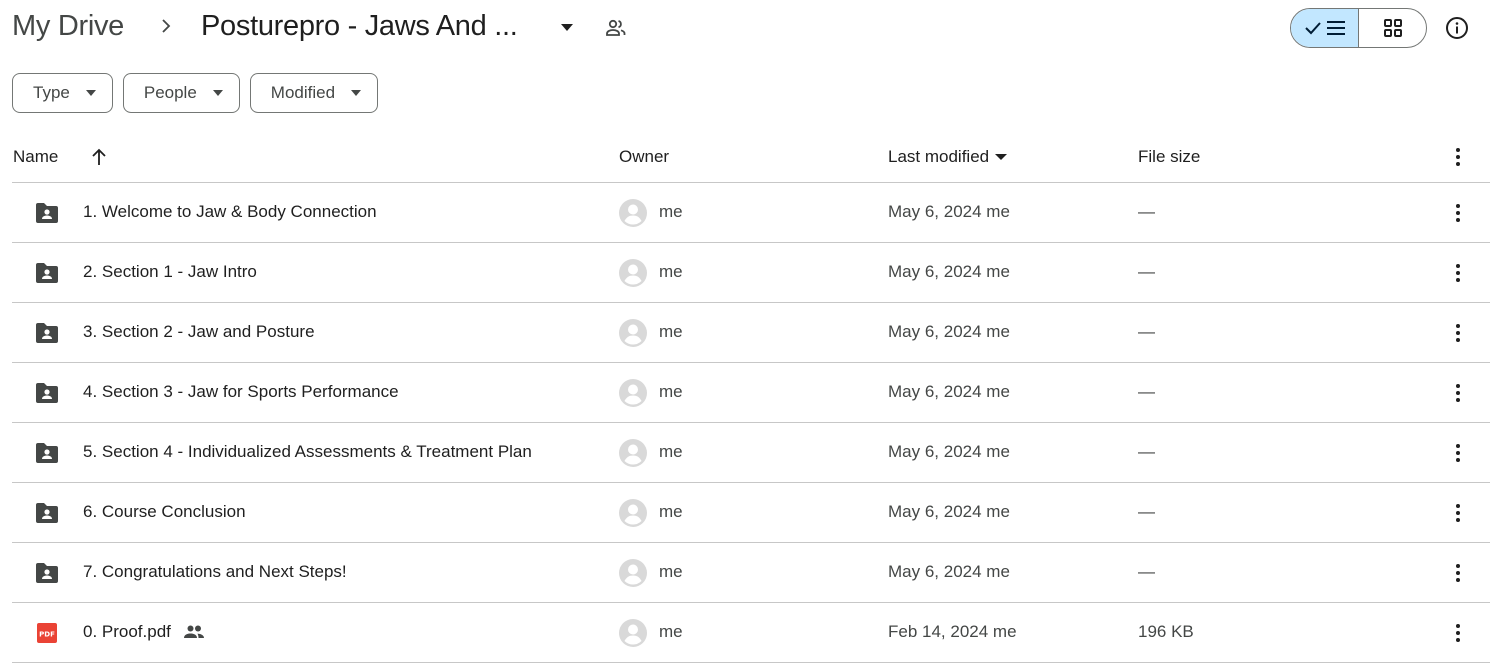 The width and height of the screenshot is (1494, 666). I want to click on filter-type: Type, so click(62, 93).